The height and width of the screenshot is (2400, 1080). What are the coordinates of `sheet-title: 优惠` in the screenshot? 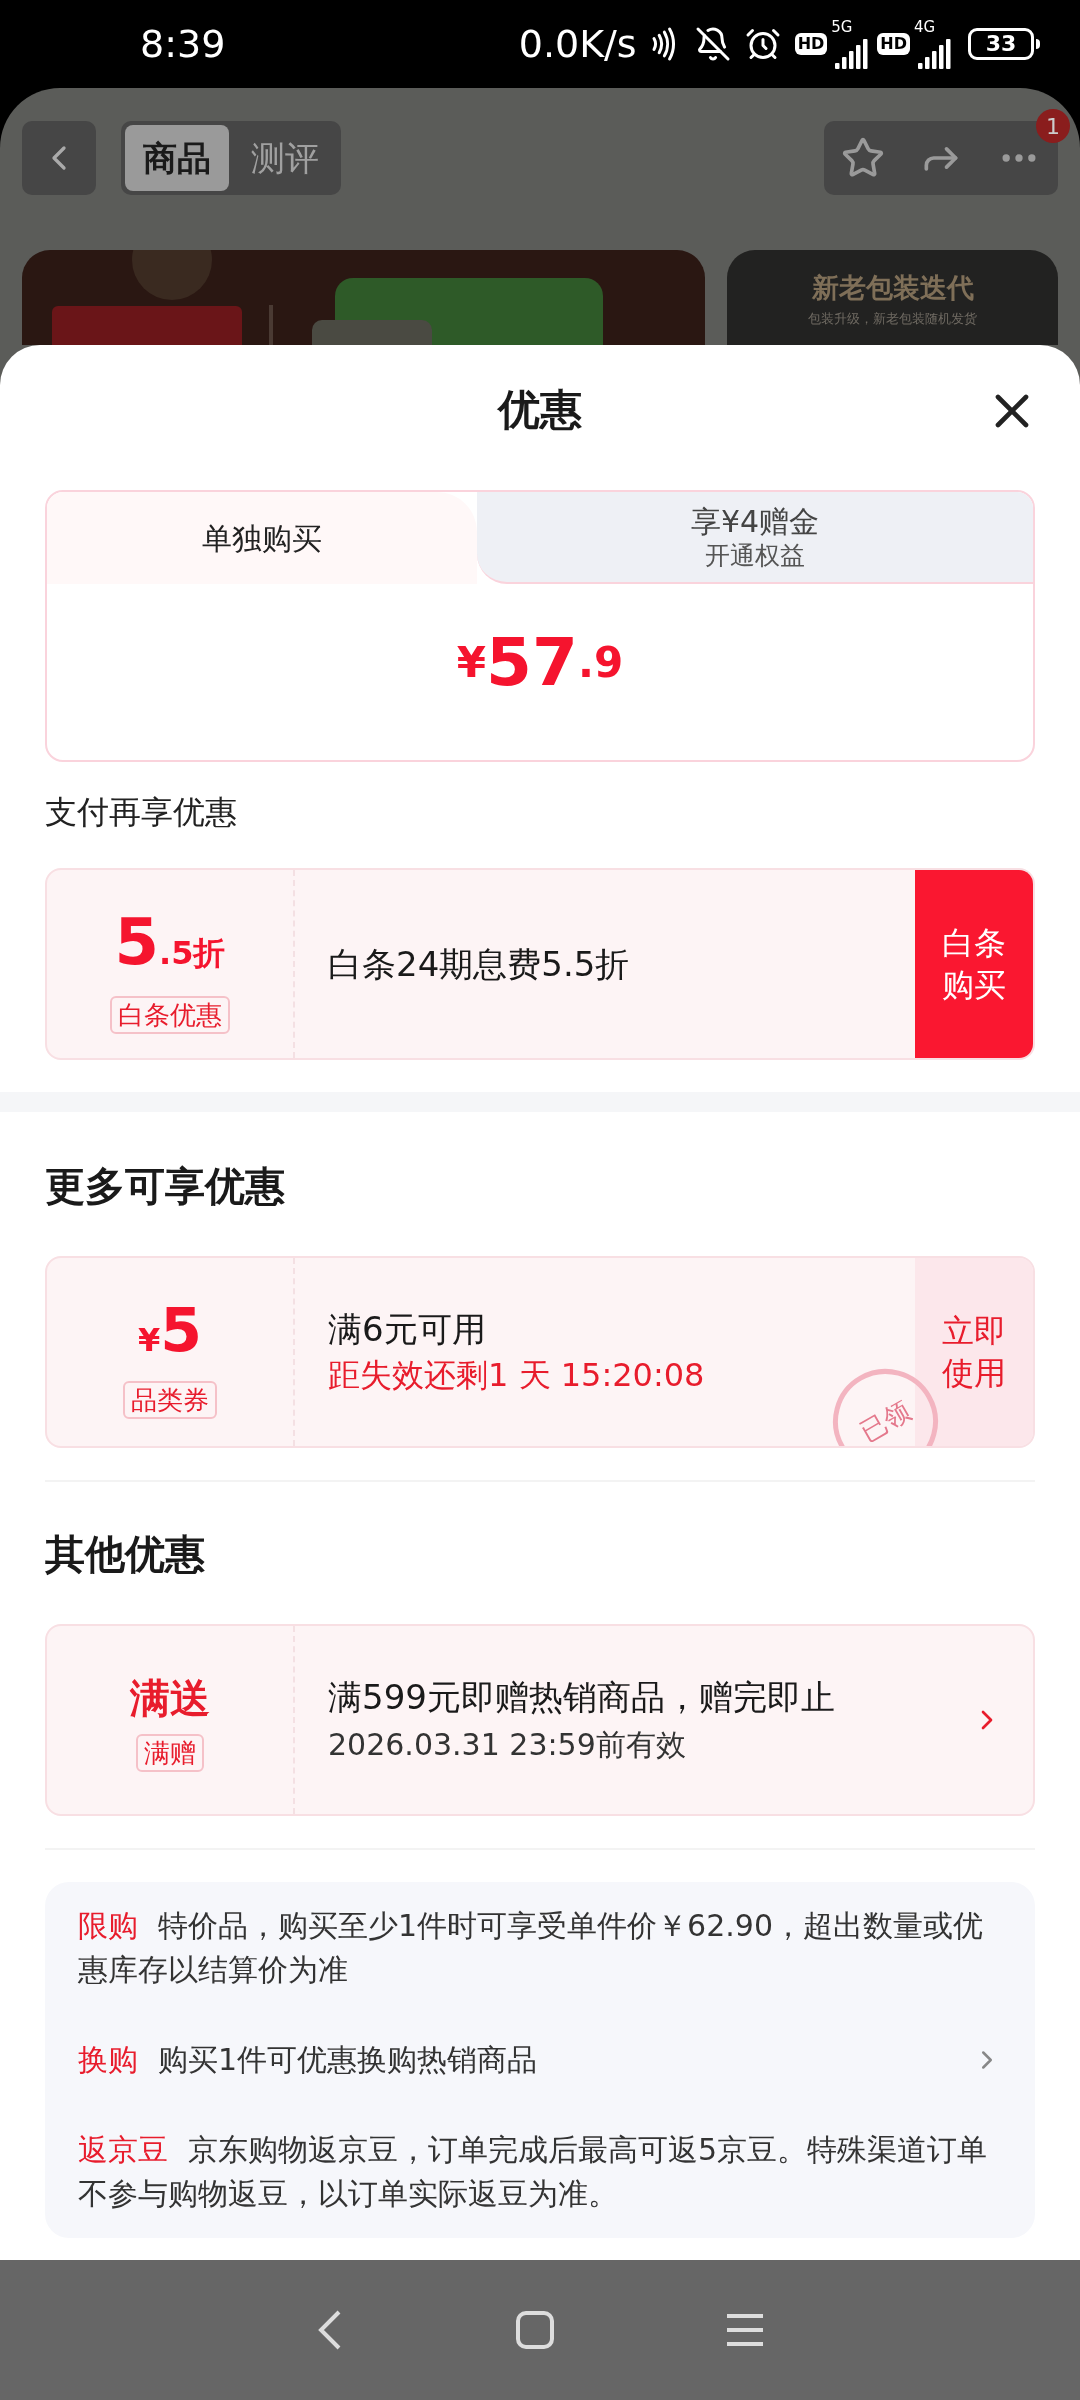 It's located at (540, 409).